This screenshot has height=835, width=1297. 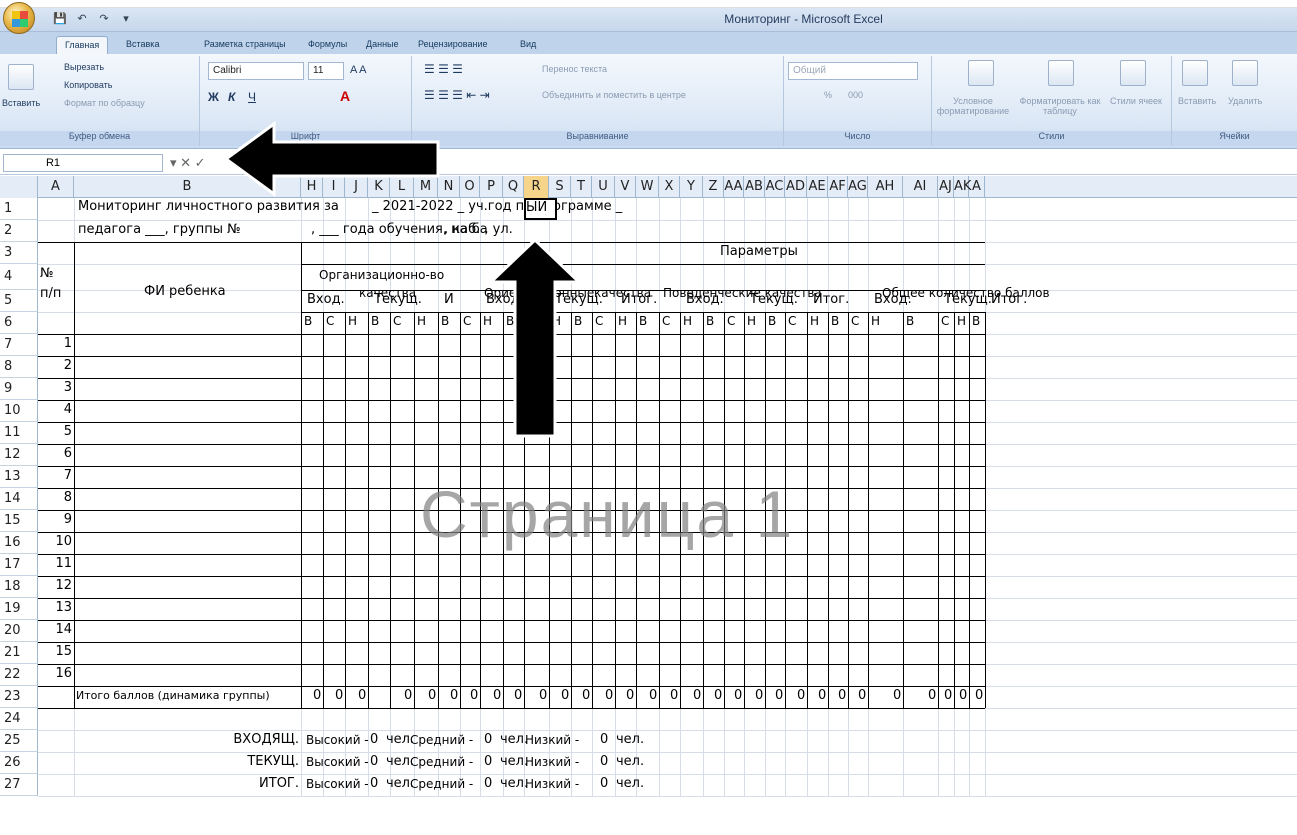 What do you see at coordinates (962, 187) in the screenshot?
I see `column-header-ak: AK` at bounding box center [962, 187].